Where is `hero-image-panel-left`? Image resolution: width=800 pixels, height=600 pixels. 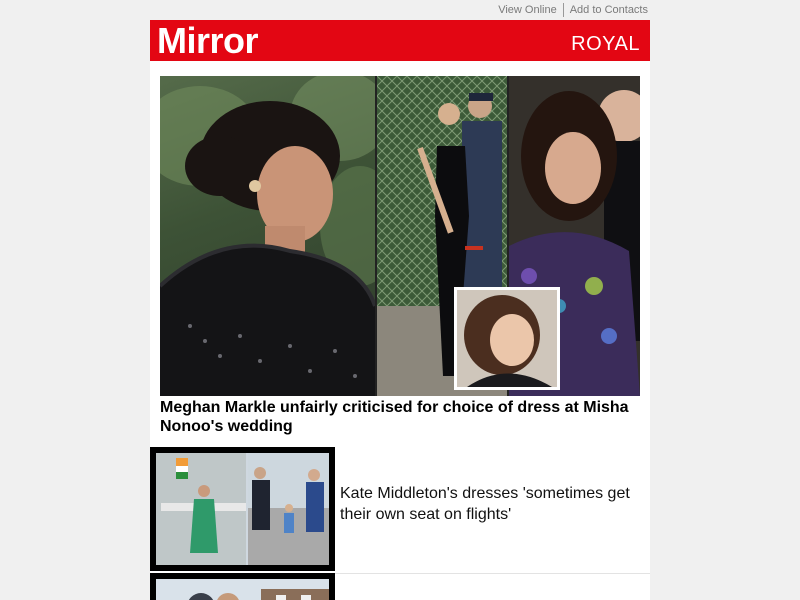 hero-image-panel-left is located at coordinates (267, 236).